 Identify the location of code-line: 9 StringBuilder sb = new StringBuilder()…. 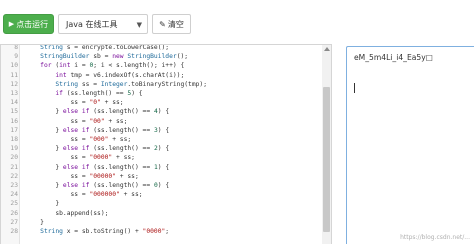
(161, 56).